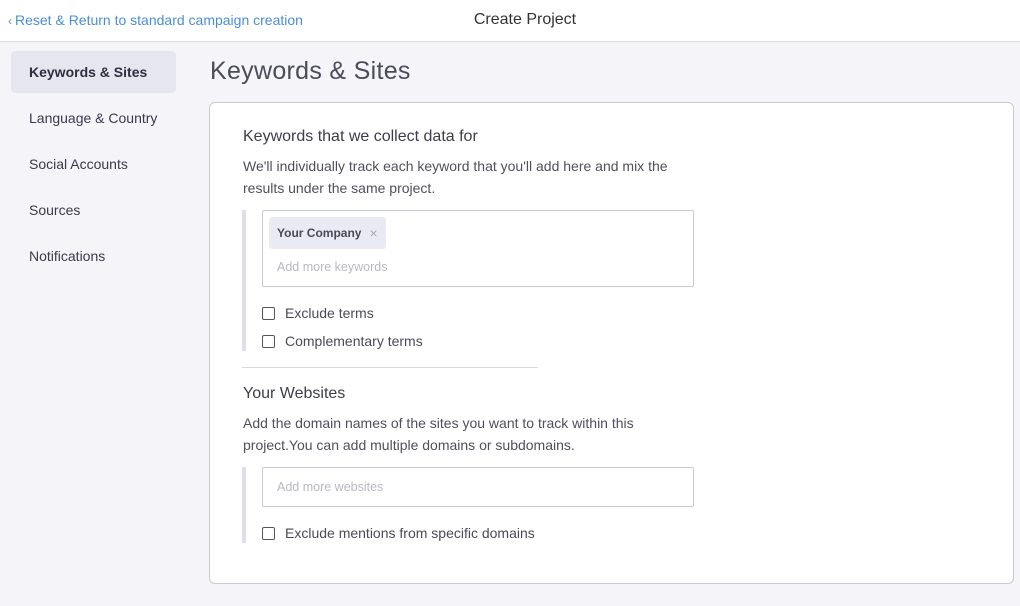  I want to click on exclude-domains-option: Exclude mentions from specific domains, so click(398, 533).